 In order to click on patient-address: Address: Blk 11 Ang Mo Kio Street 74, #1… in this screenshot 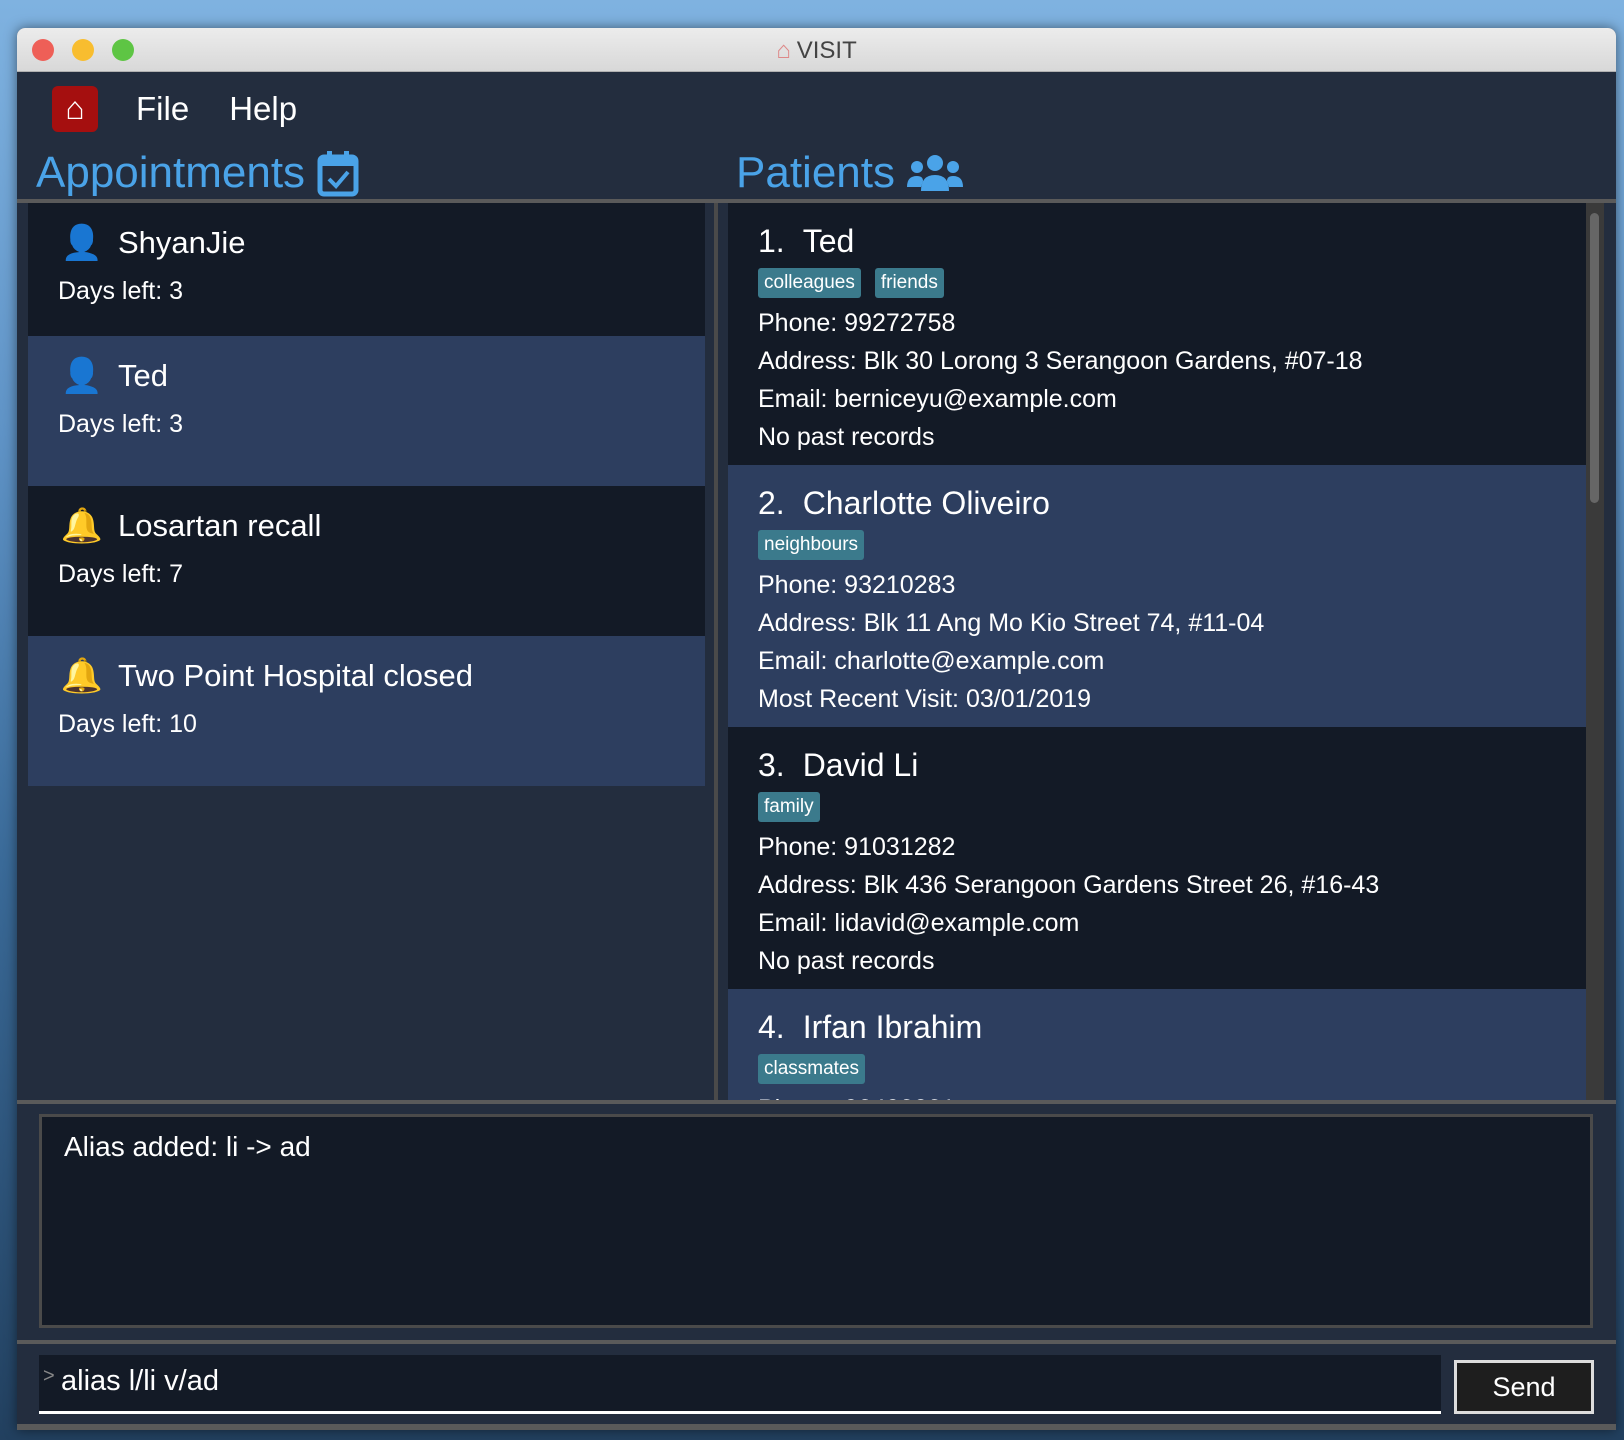, I will do `click(1011, 623)`.